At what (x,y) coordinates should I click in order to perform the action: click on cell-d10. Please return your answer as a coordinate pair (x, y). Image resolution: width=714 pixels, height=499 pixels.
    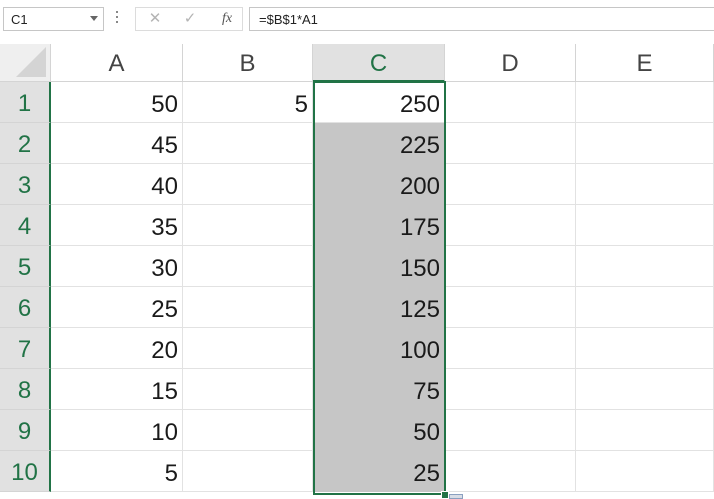
    Looking at the image, I should click on (510, 471).